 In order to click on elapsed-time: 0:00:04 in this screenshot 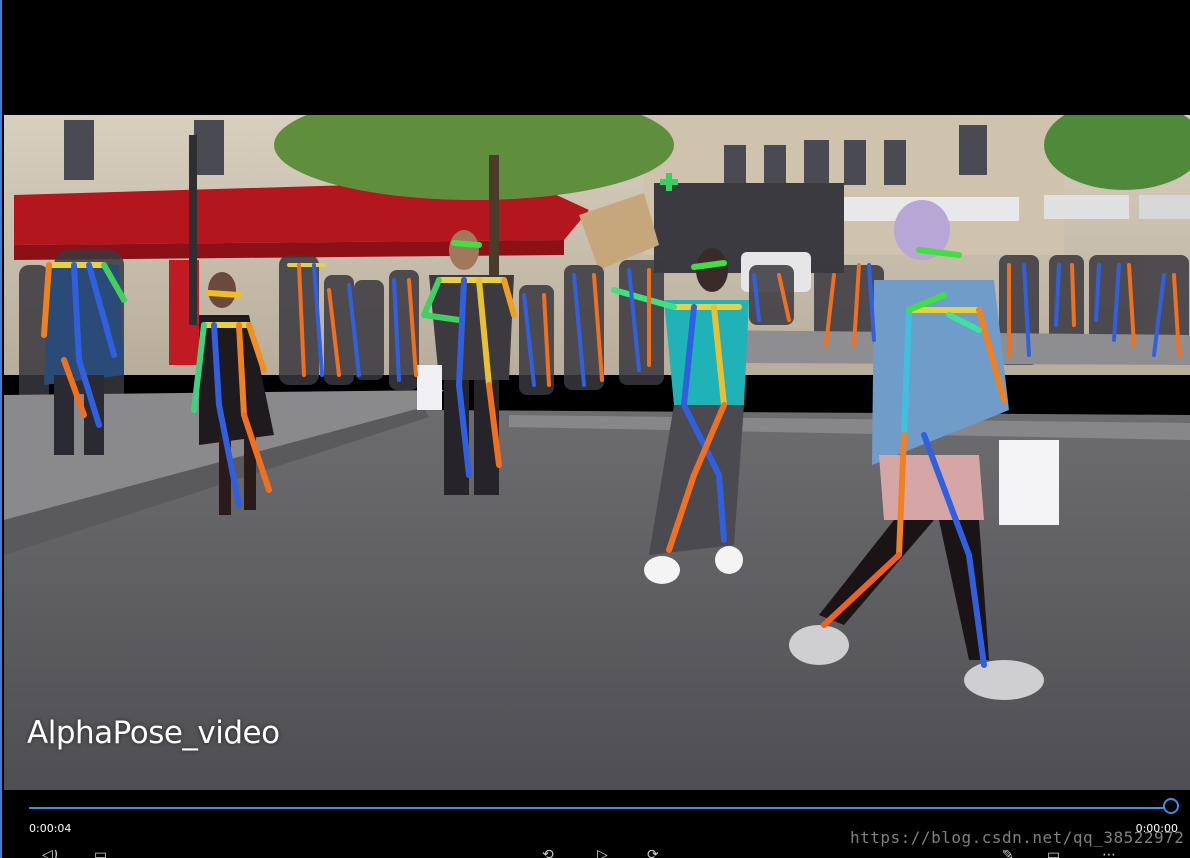, I will do `click(50, 828)`.